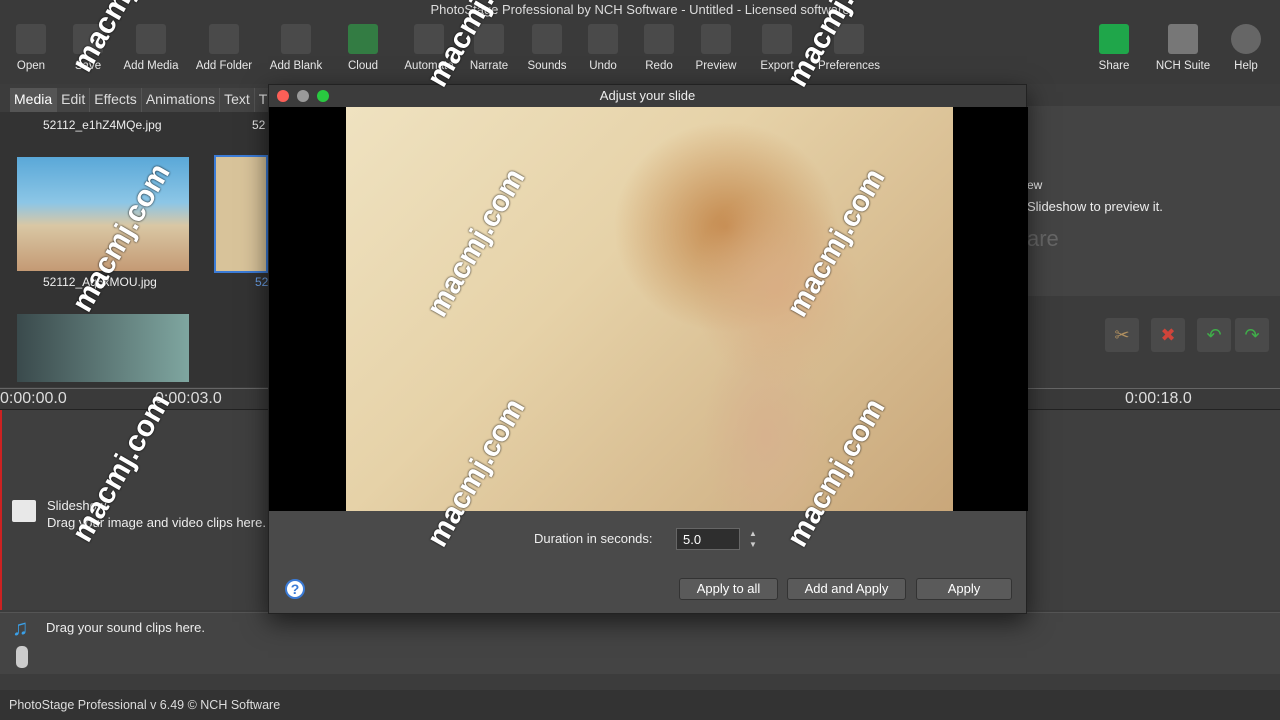  Describe the element at coordinates (323, 96) in the screenshot. I see `zoom-button` at that location.